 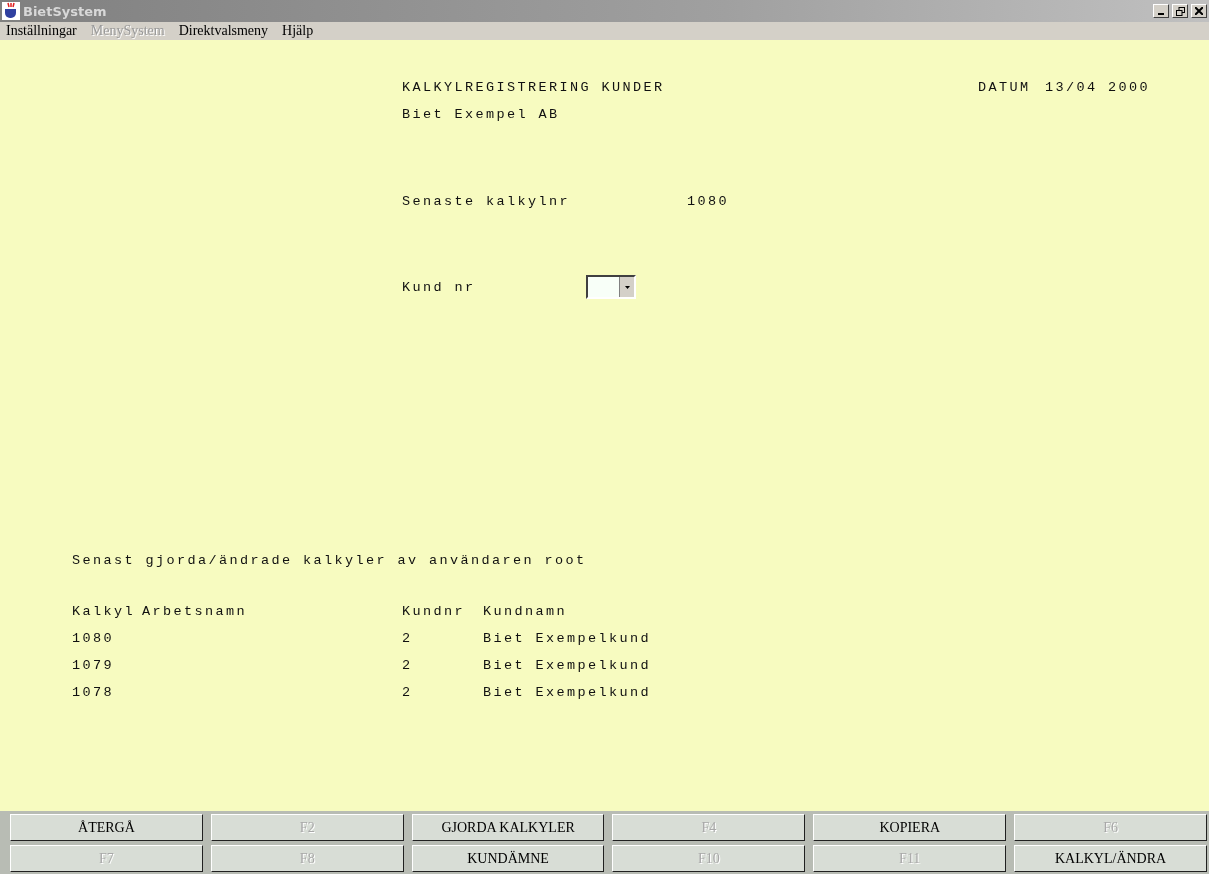 I want to click on close-icon, so click(x=1199, y=11).